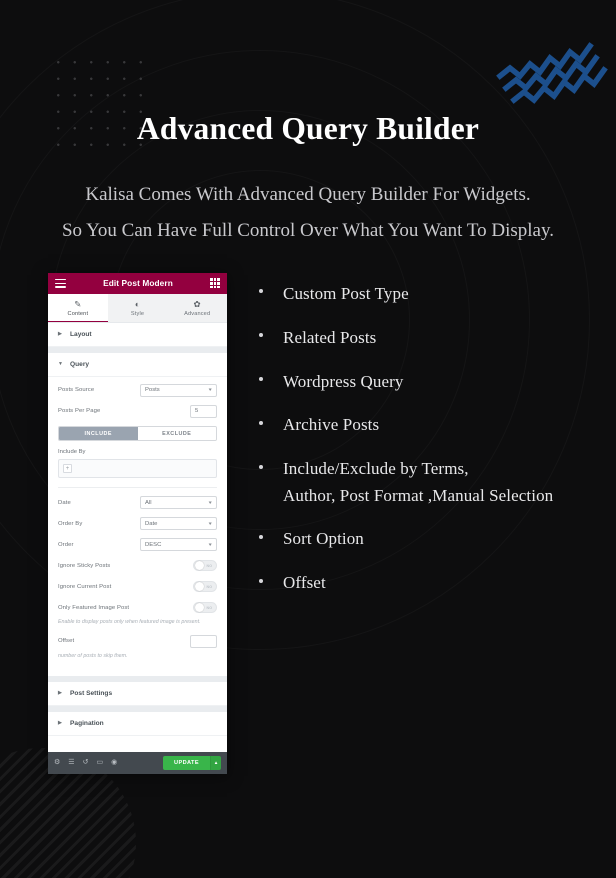  What do you see at coordinates (304, 583) in the screenshot?
I see `list-item-label: Offset` at bounding box center [304, 583].